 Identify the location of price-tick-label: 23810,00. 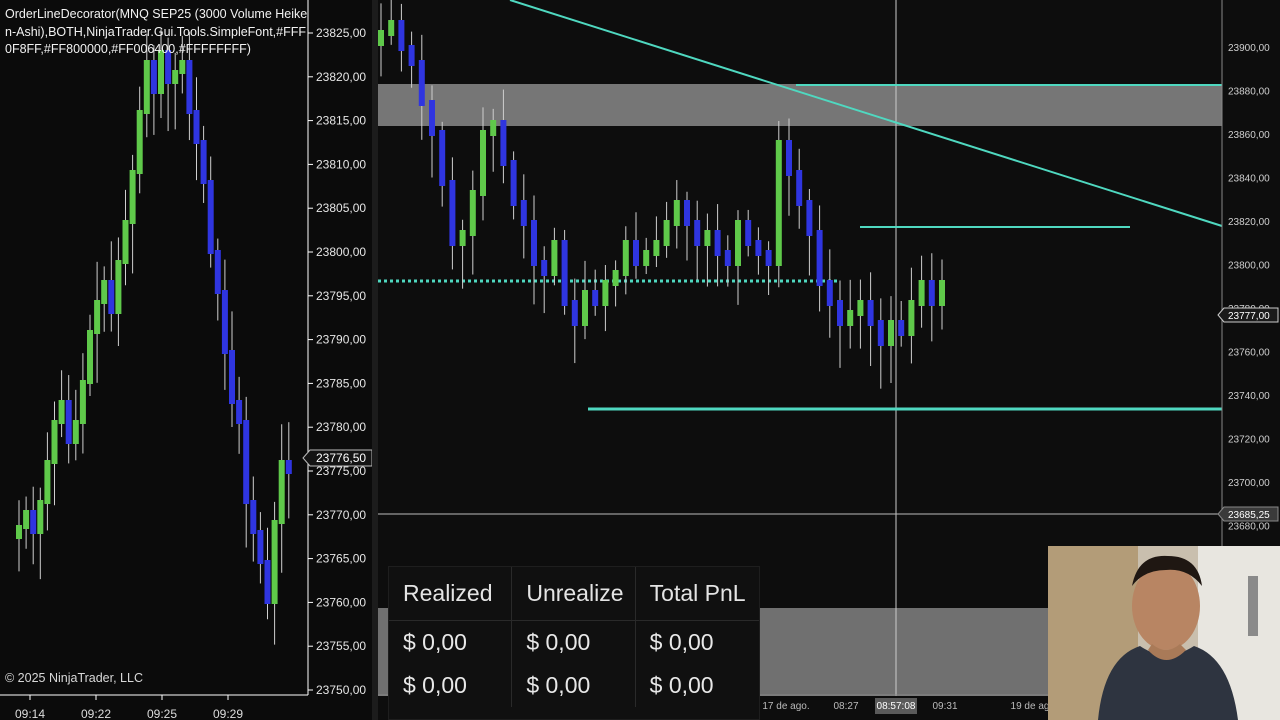
(341, 164).